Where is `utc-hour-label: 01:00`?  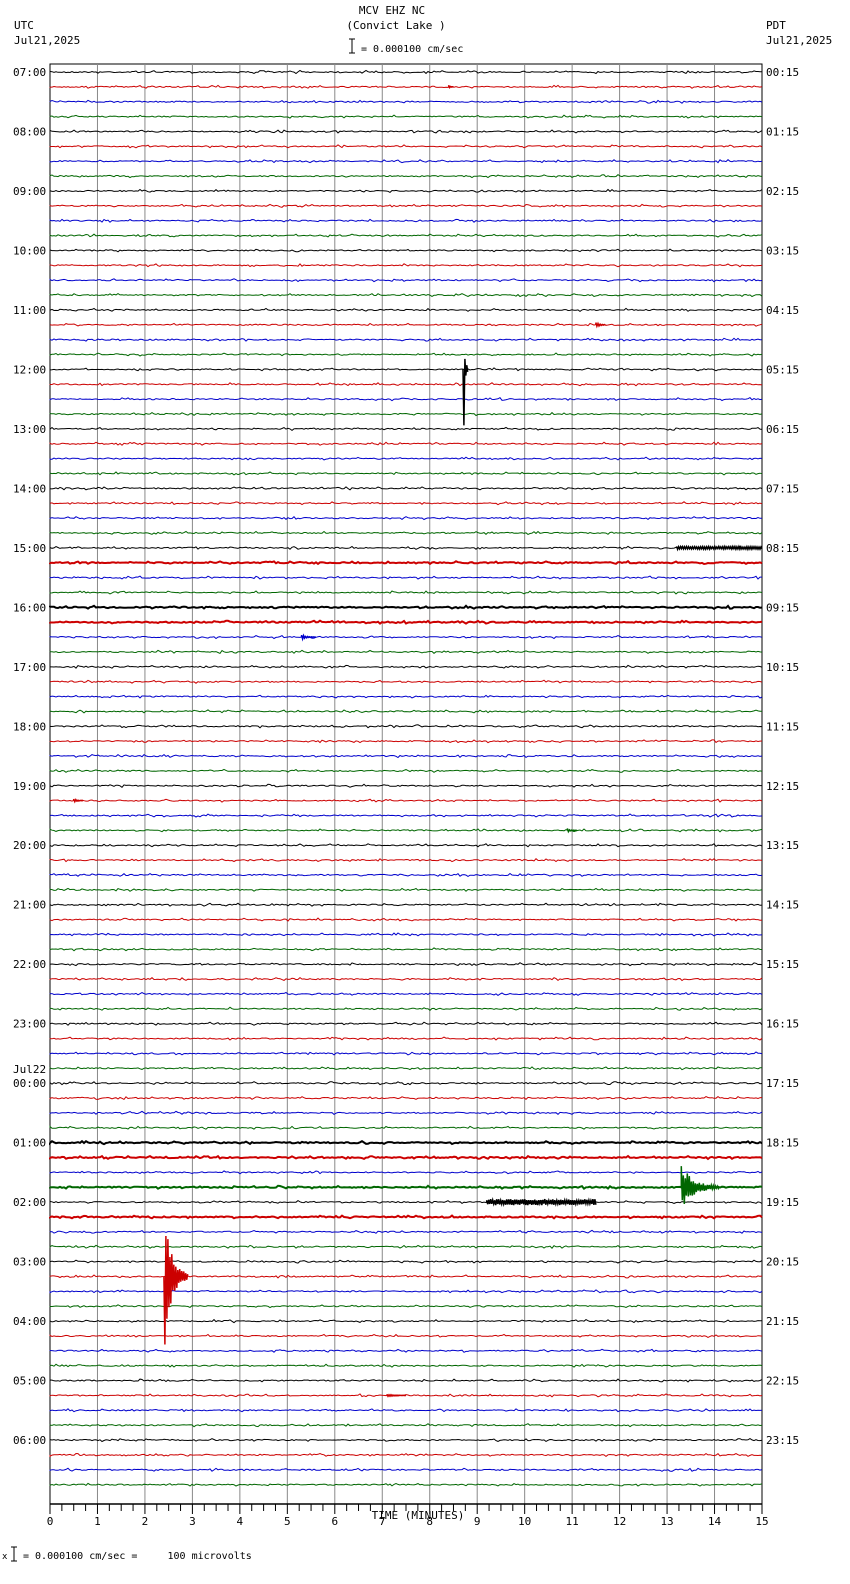 utc-hour-label: 01:00 is located at coordinates (29, 1143).